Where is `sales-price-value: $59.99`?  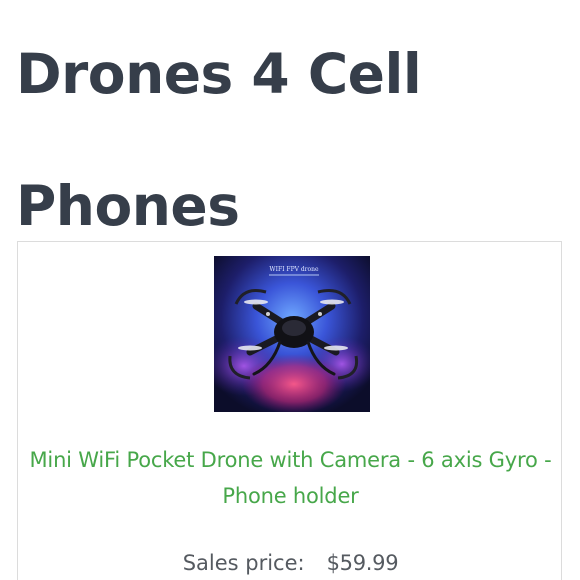 sales-price-value: $59.99 is located at coordinates (362, 563).